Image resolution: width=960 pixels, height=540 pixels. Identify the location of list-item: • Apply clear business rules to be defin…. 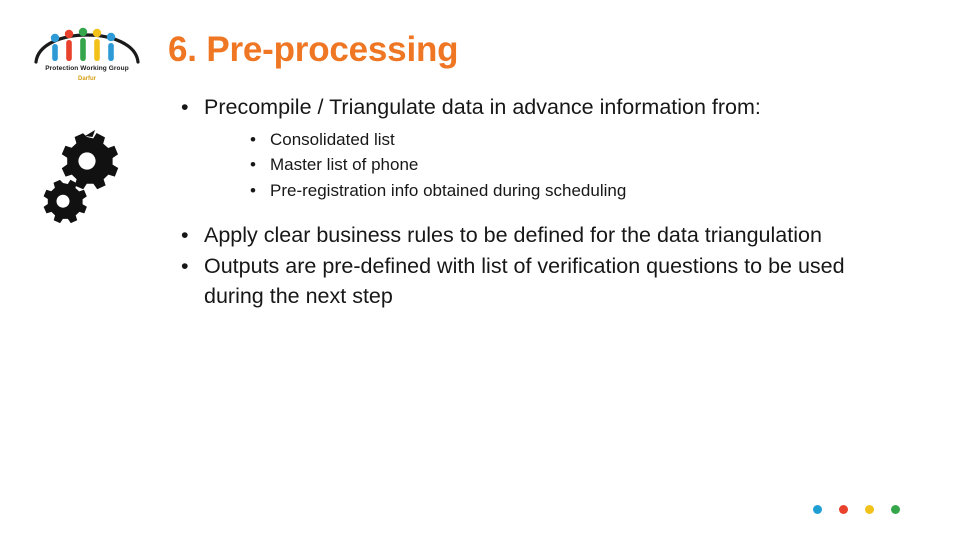
(538, 235).